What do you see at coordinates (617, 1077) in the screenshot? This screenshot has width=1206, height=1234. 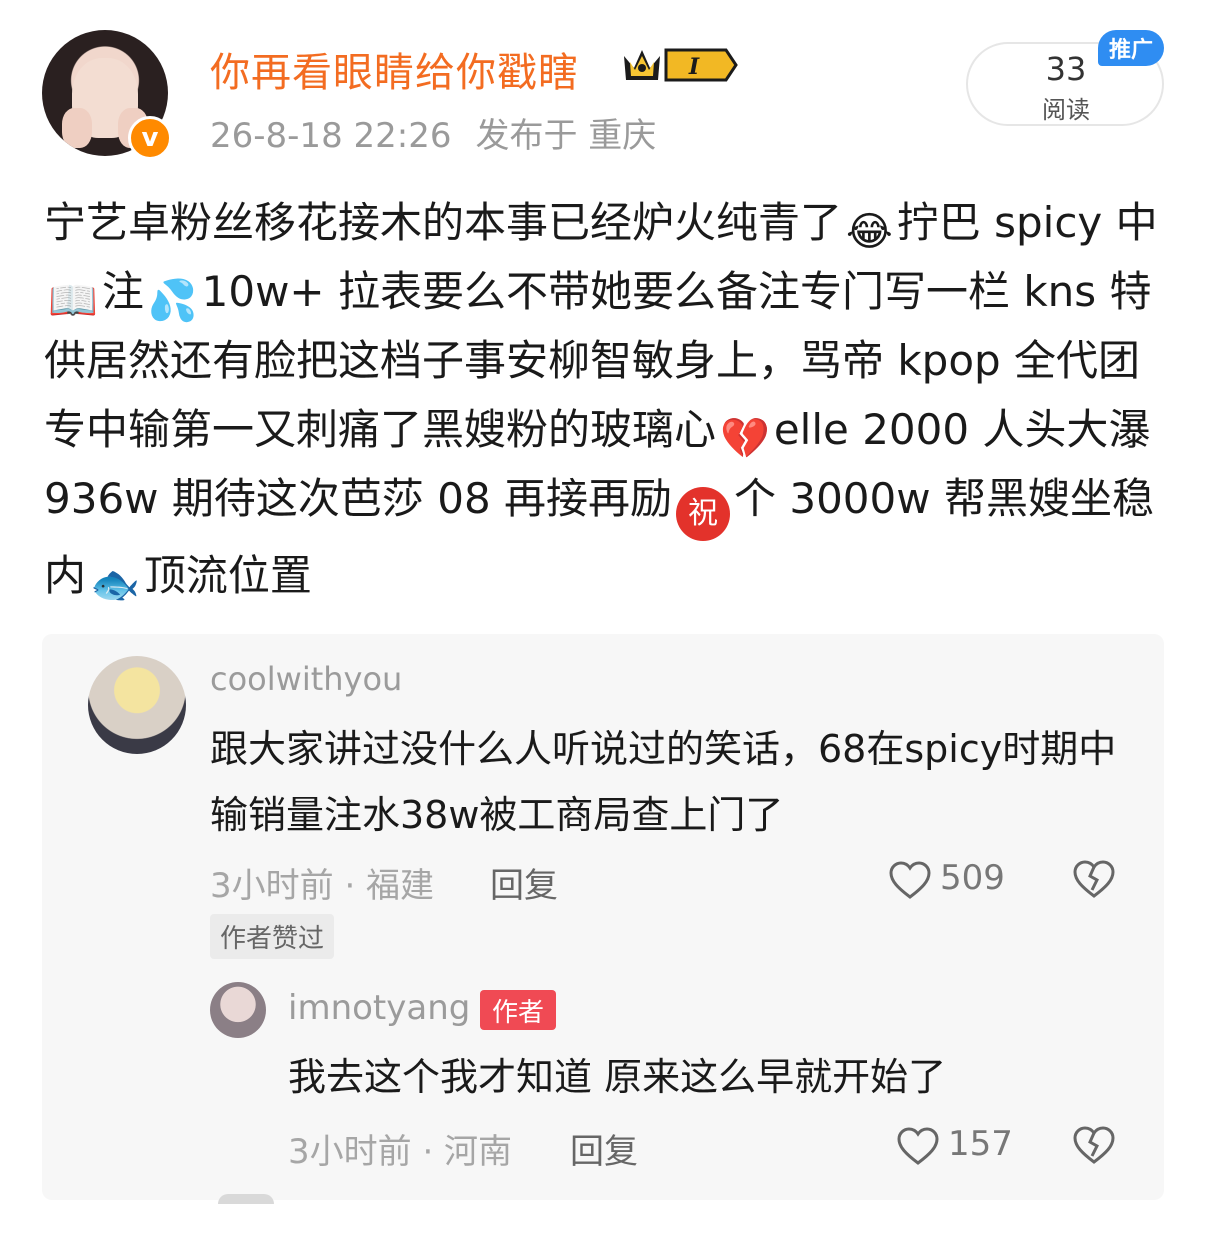 I see `reply-text: 我去这个我才知道 原来这么早就开始了` at bounding box center [617, 1077].